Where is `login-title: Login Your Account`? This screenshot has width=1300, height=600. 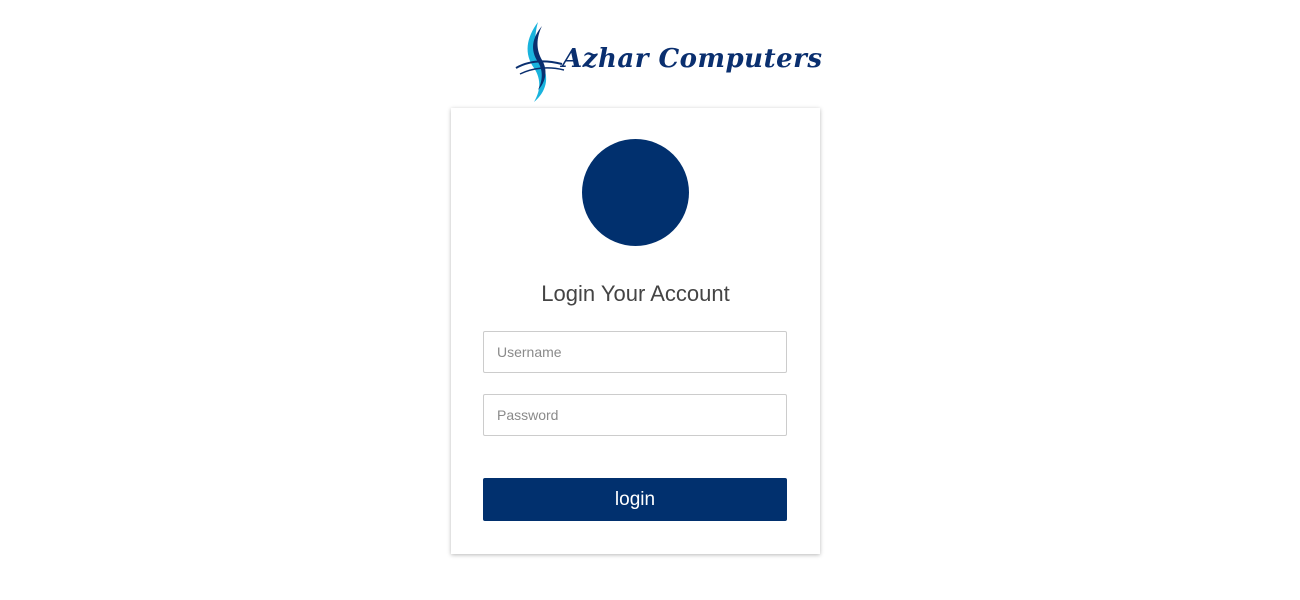
login-title: Login Your Account is located at coordinates (635, 293).